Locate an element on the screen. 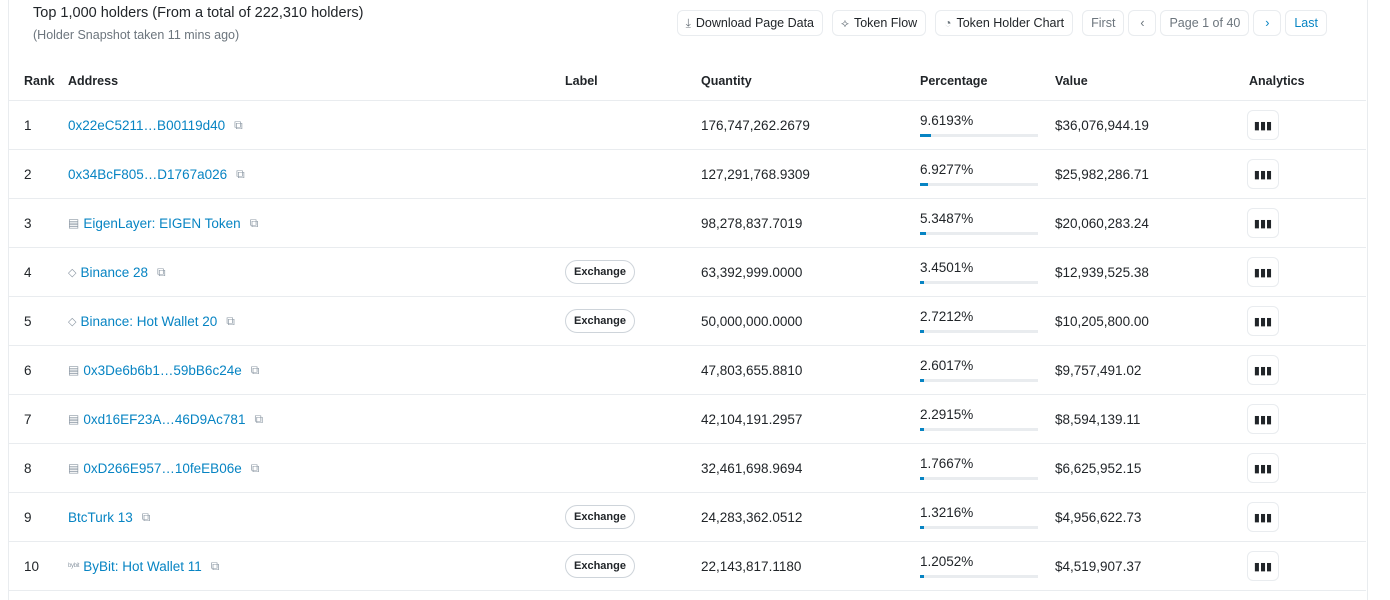 The width and height of the screenshot is (1390, 600). percentage-cell: 2.2915% is located at coordinates (987, 419).